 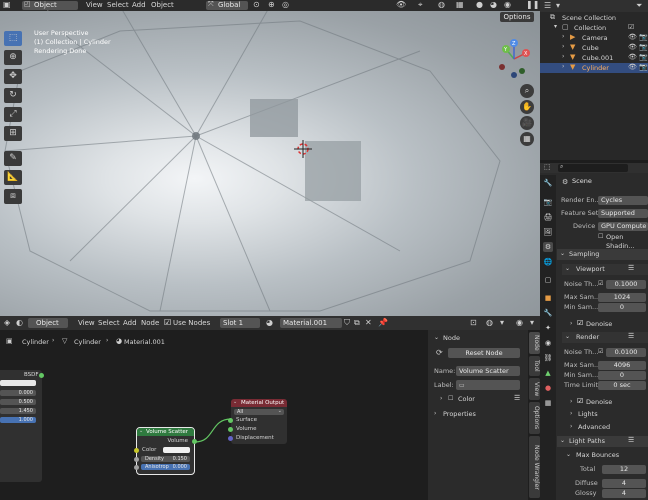 What do you see at coordinates (347, 323) in the screenshot?
I see `fake-user-icon: ⛉` at bounding box center [347, 323].